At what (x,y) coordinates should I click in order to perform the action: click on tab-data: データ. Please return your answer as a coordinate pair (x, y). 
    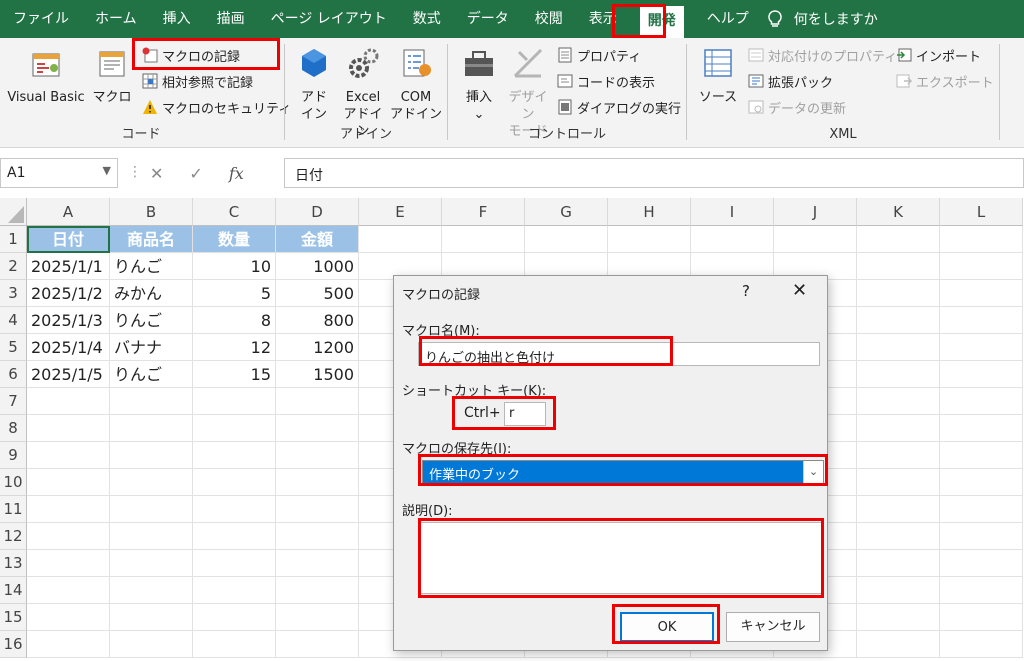
    Looking at the image, I should click on (488, 19).